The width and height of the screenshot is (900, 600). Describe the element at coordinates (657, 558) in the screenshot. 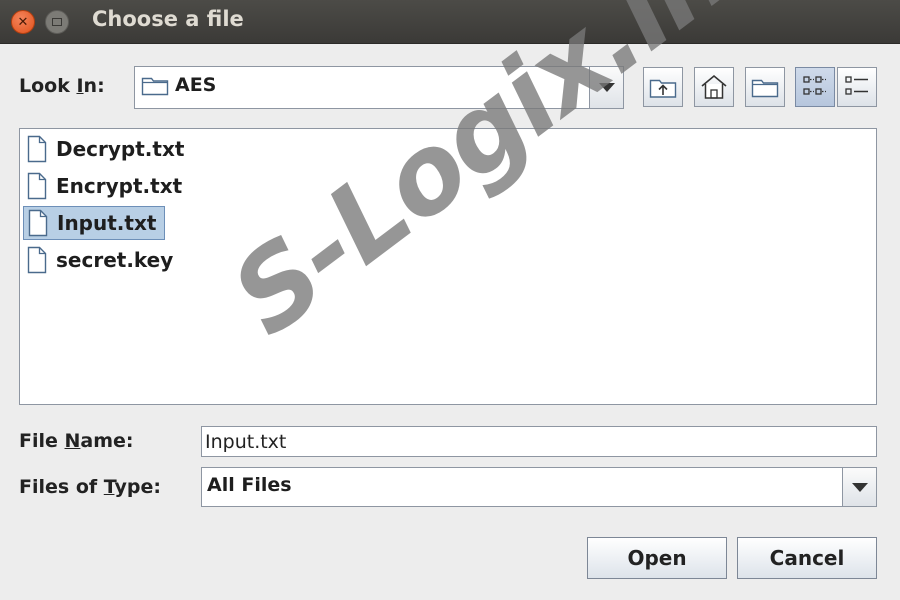

I see `open-button: Open` at that location.